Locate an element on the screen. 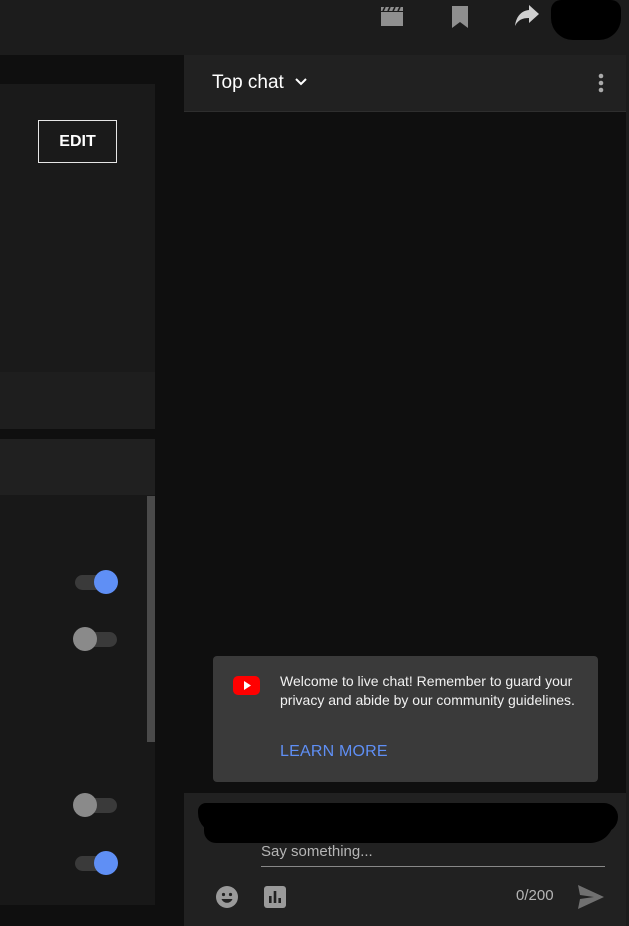 This screenshot has height=926, width=629. chat-input-area: Say something... 0/200 is located at coordinates (405, 859).